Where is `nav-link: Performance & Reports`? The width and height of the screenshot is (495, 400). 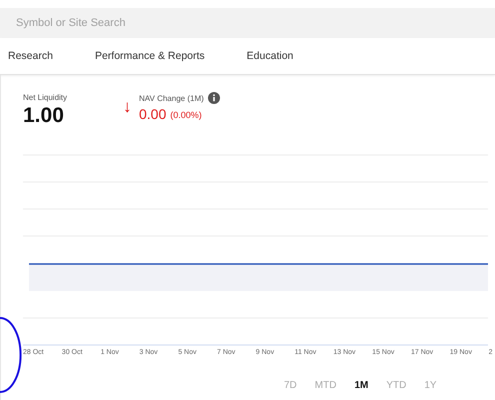
nav-link: Performance & Reports is located at coordinates (149, 56).